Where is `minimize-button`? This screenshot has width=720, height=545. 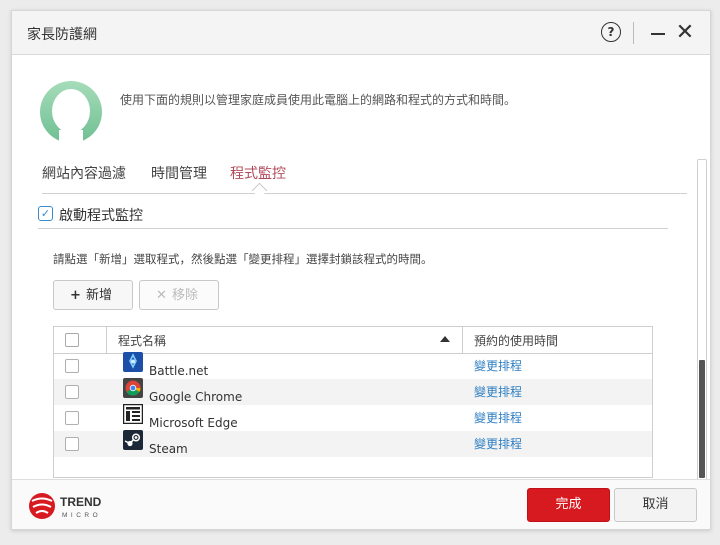 minimize-button is located at coordinates (658, 33).